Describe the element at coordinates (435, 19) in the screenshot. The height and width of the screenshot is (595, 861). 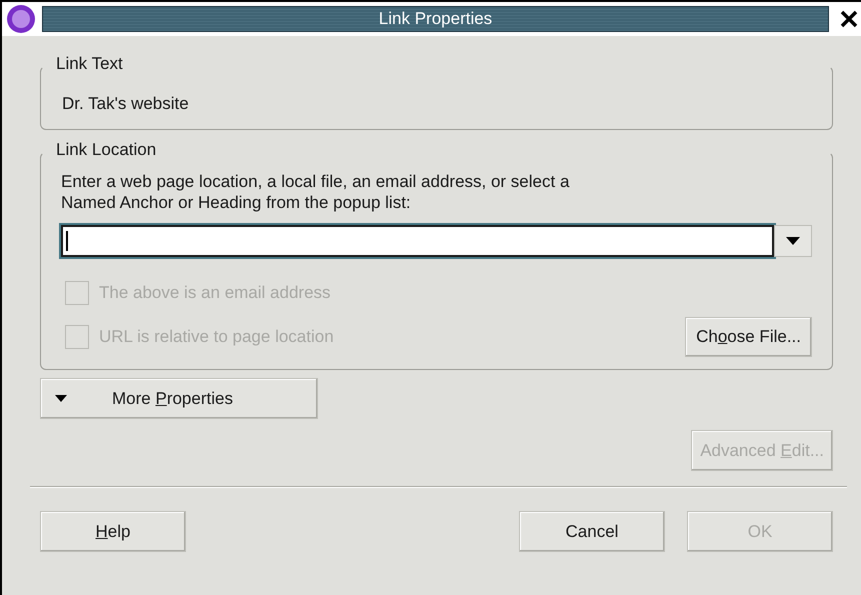
I see `window-title: Link Properties` at that location.